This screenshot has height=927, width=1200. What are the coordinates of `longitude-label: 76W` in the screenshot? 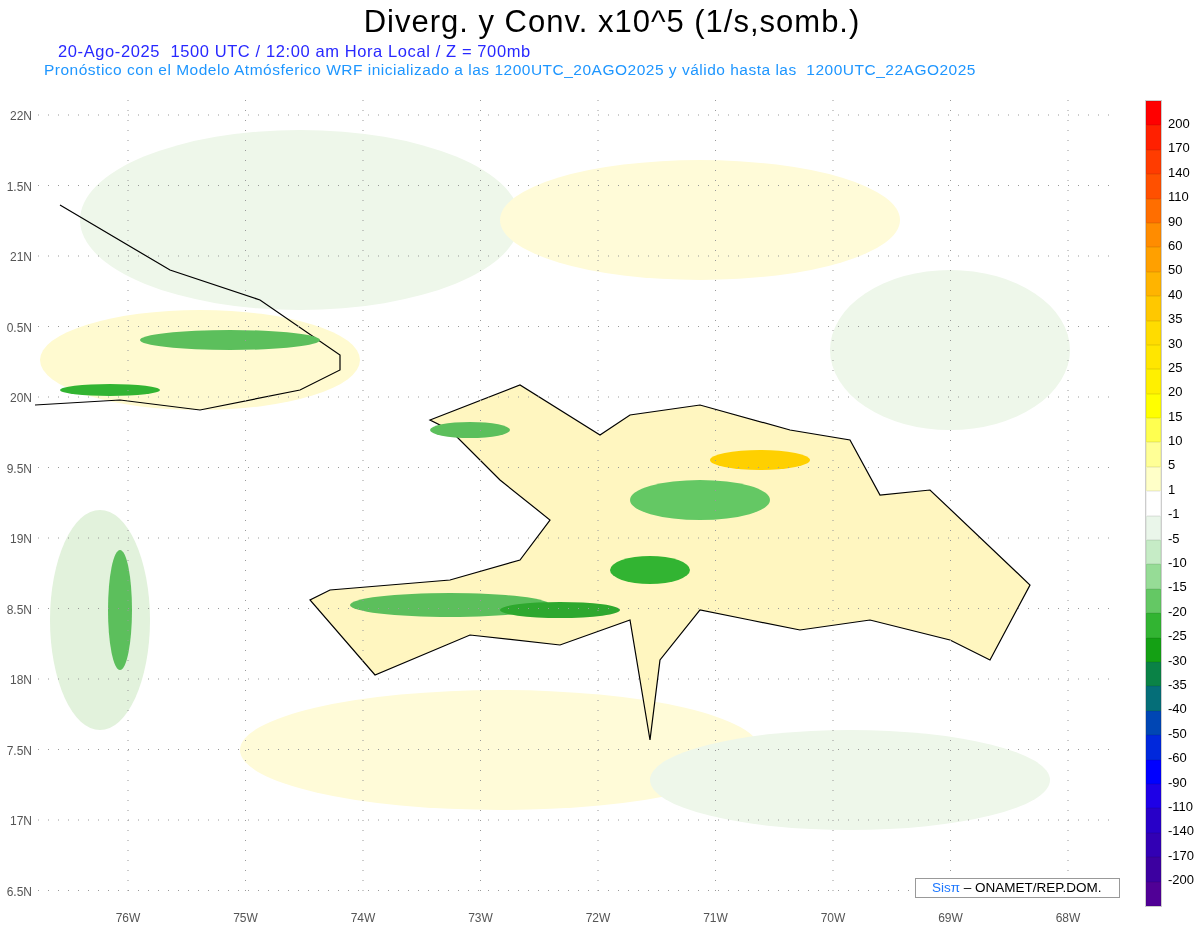 It's located at (128, 918).